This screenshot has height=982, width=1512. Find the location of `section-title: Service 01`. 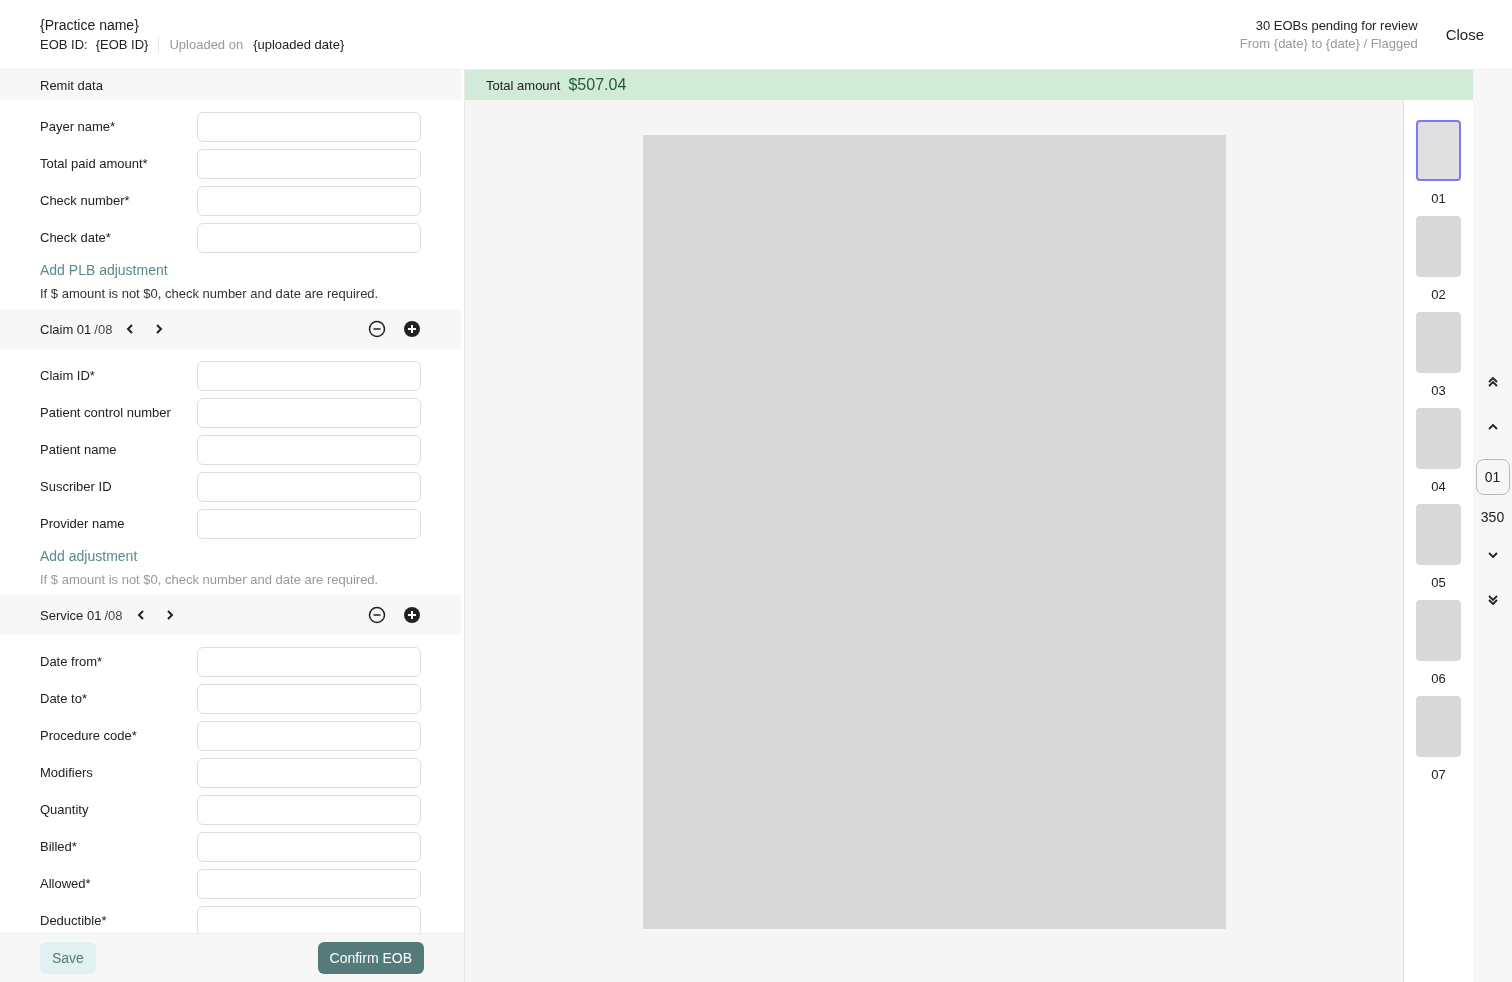

section-title: Service 01 is located at coordinates (71, 615).